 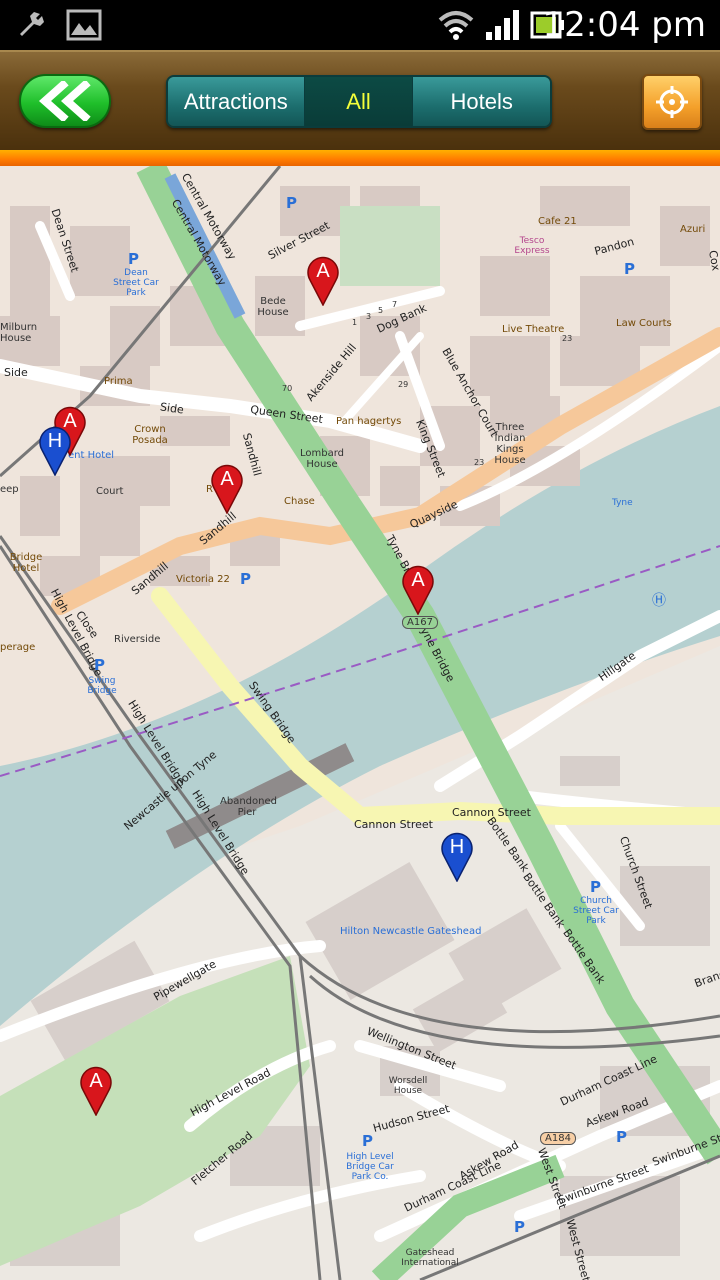 What do you see at coordinates (369, 421) in the screenshot?
I see `poi-pan-hagertys: Pan hagertys` at bounding box center [369, 421].